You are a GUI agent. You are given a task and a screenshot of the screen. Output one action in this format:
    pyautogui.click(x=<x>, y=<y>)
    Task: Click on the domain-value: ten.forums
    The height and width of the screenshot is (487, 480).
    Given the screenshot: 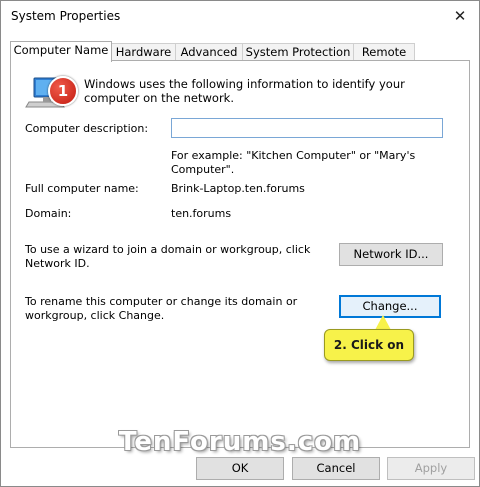 What is the action you would take?
    pyautogui.click(x=201, y=213)
    